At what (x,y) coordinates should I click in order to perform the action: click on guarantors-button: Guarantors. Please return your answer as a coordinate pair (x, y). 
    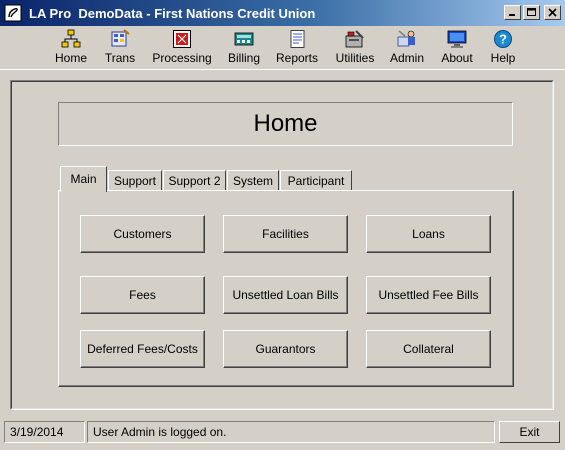
    Looking at the image, I should click on (285, 349).